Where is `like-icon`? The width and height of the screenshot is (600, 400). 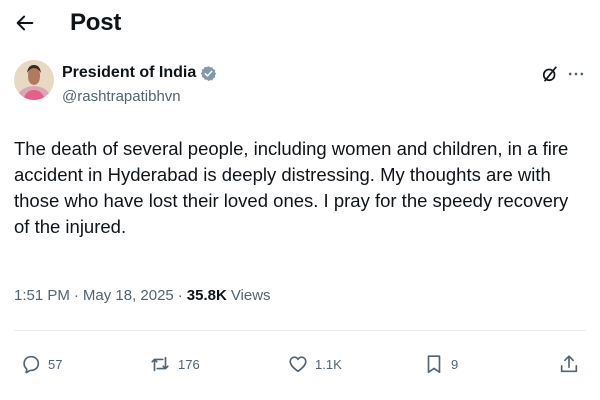
like-icon is located at coordinates (298, 364).